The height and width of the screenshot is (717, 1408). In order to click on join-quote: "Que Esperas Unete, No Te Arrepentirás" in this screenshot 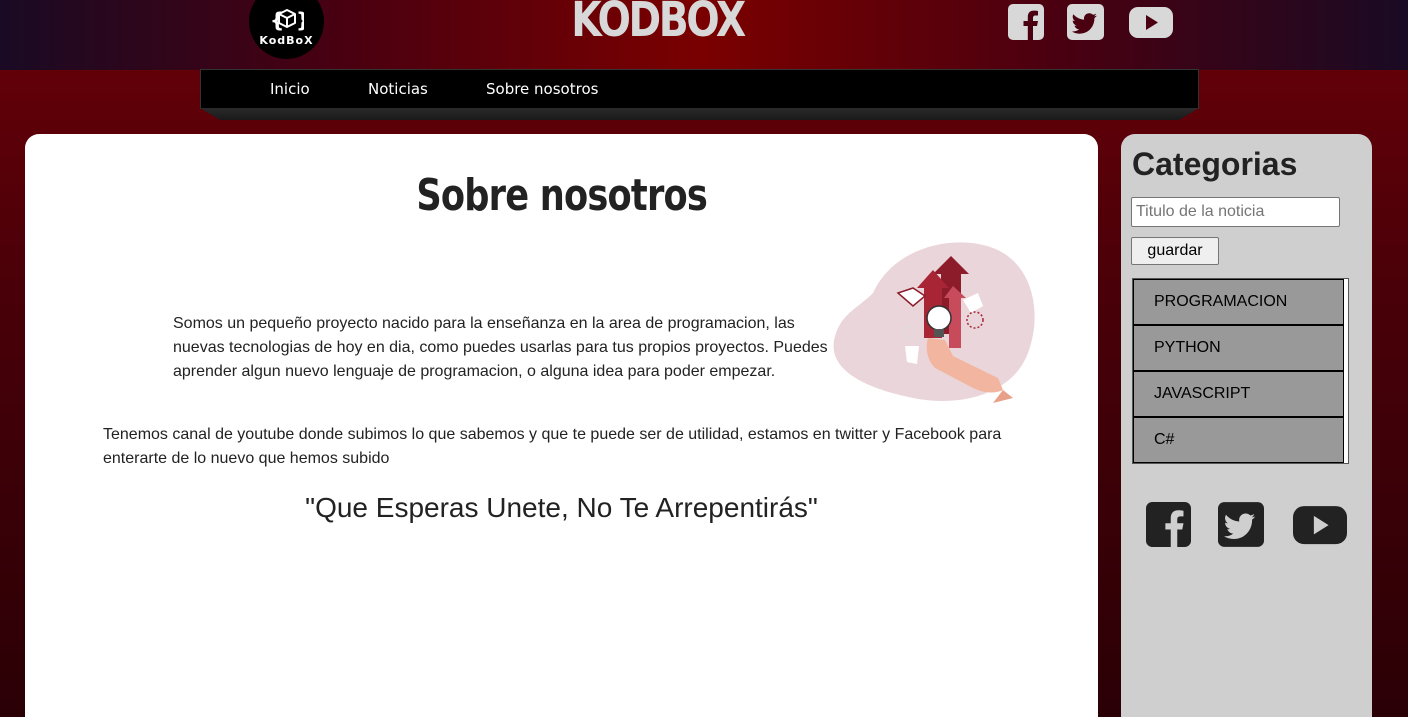, I will do `click(561, 507)`.